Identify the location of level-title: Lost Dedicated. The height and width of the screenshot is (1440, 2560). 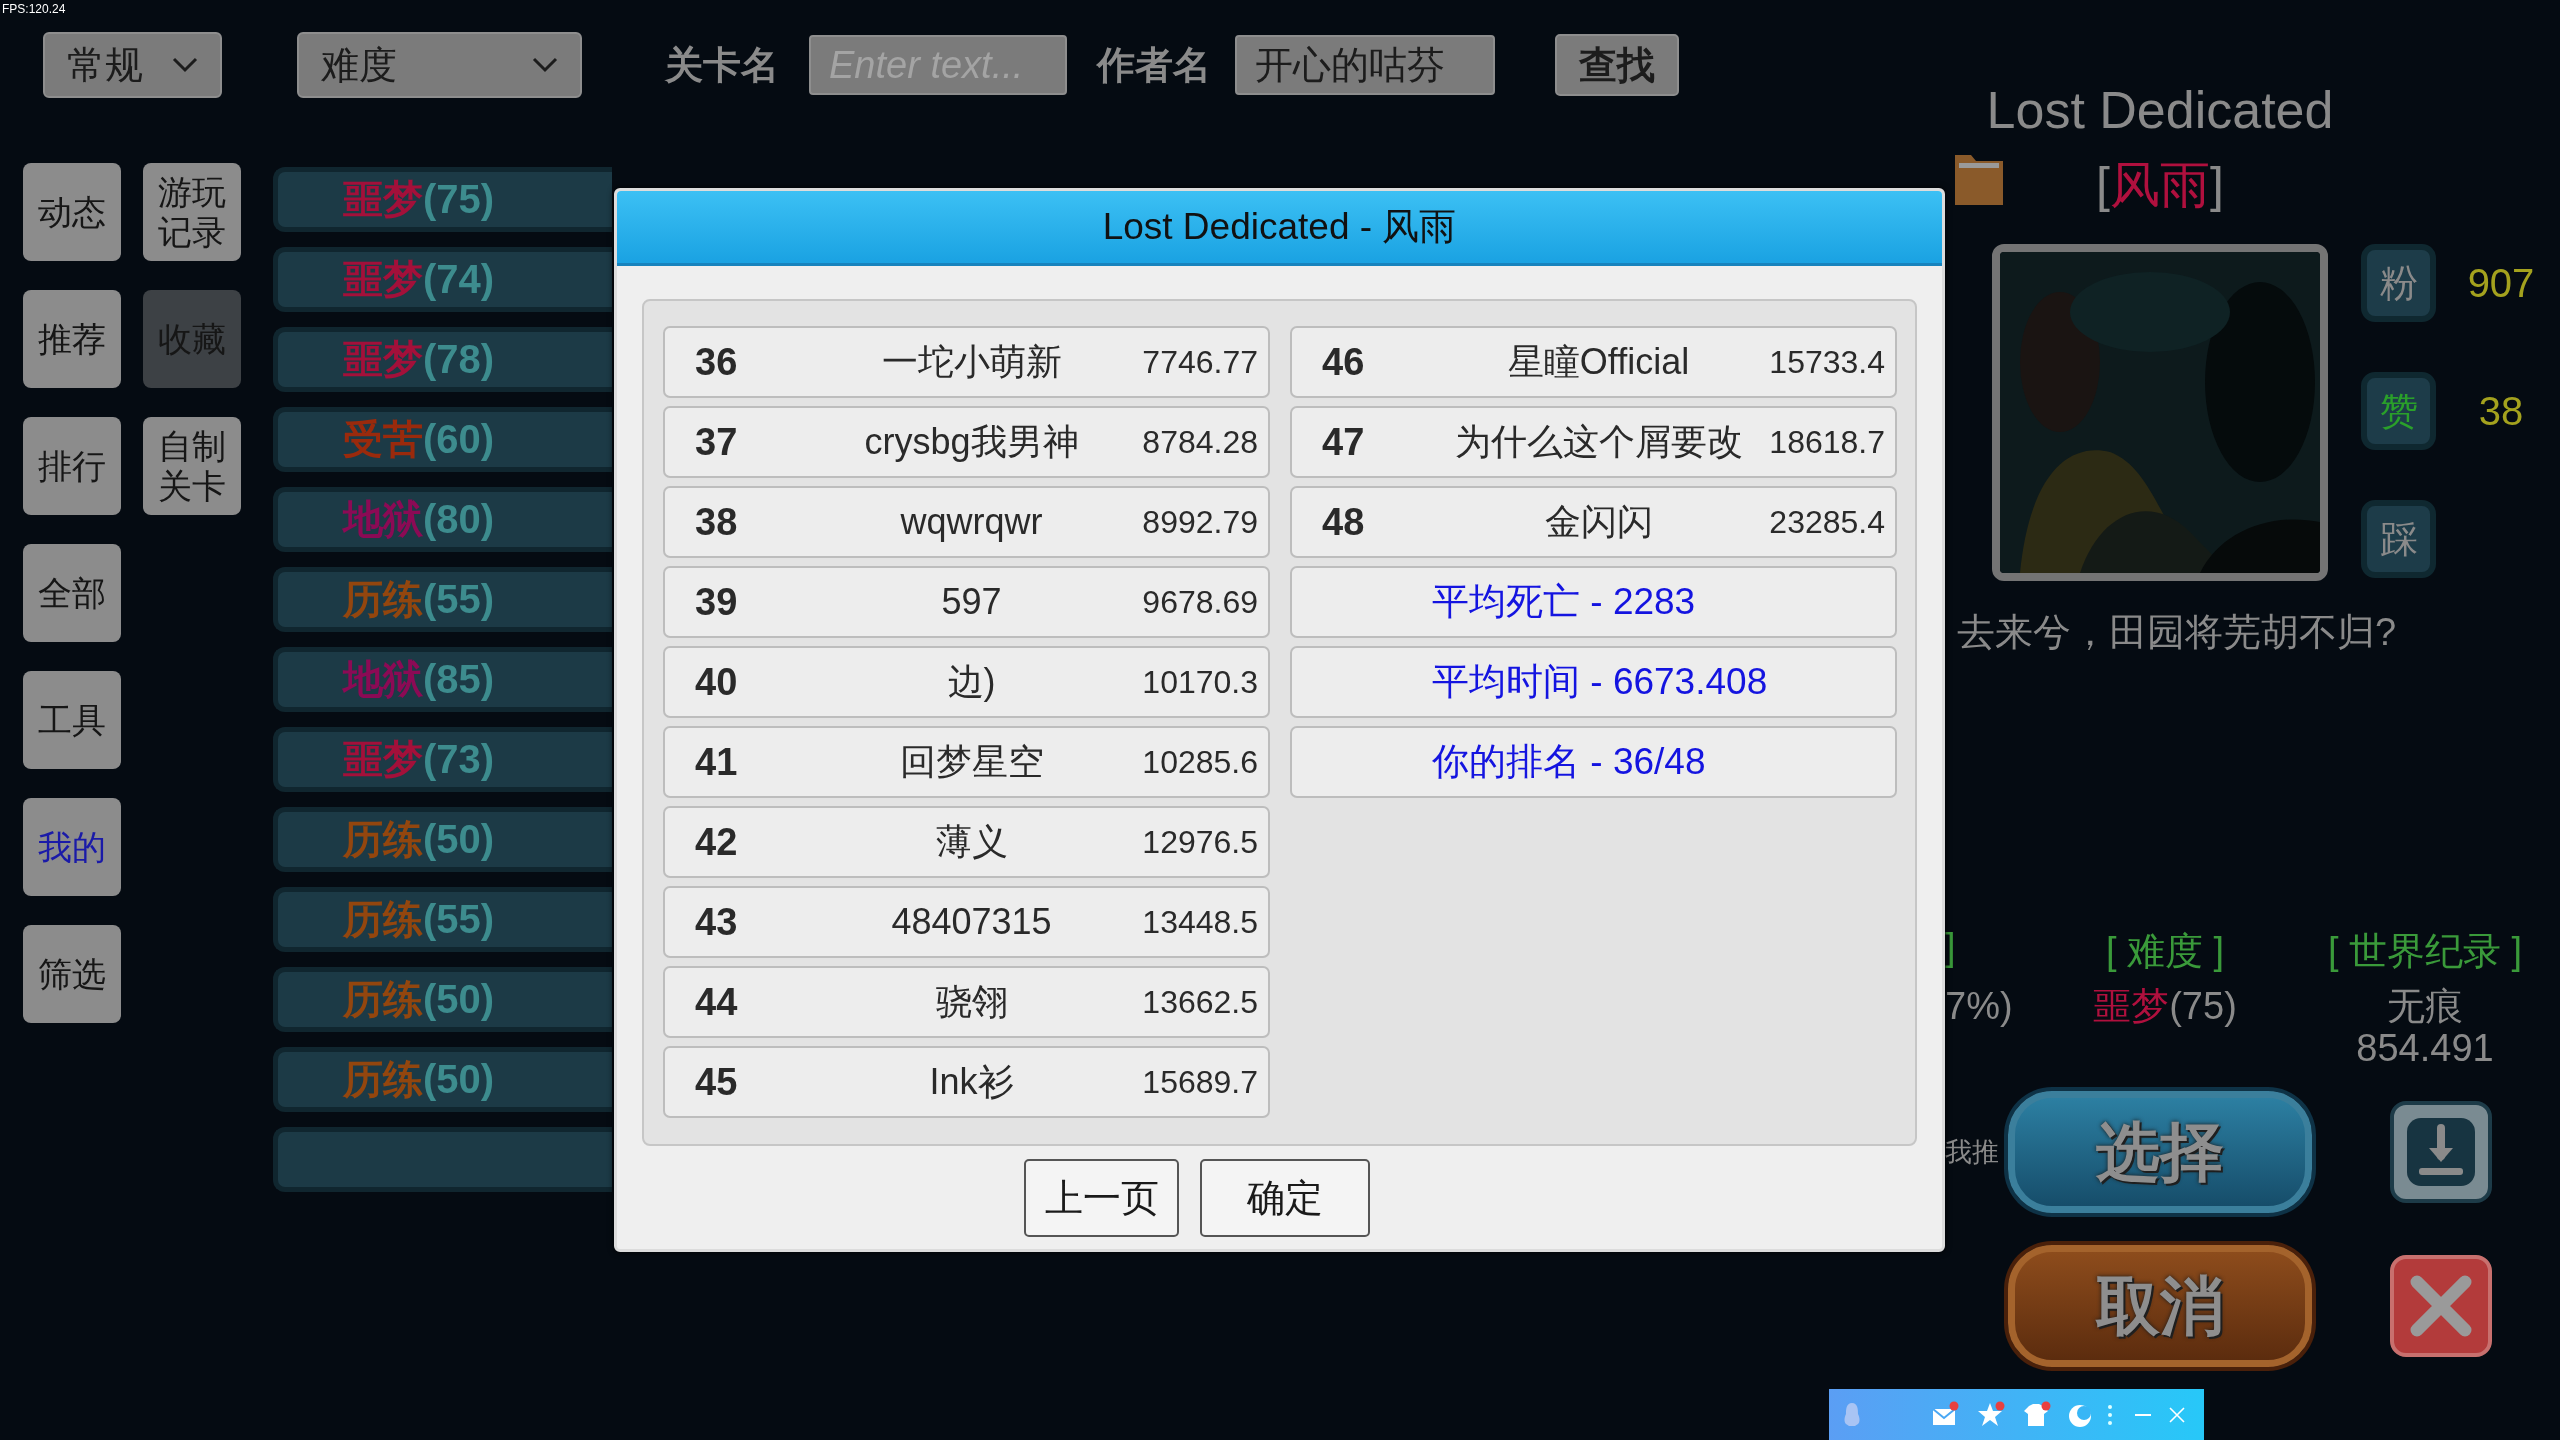
(2160, 110).